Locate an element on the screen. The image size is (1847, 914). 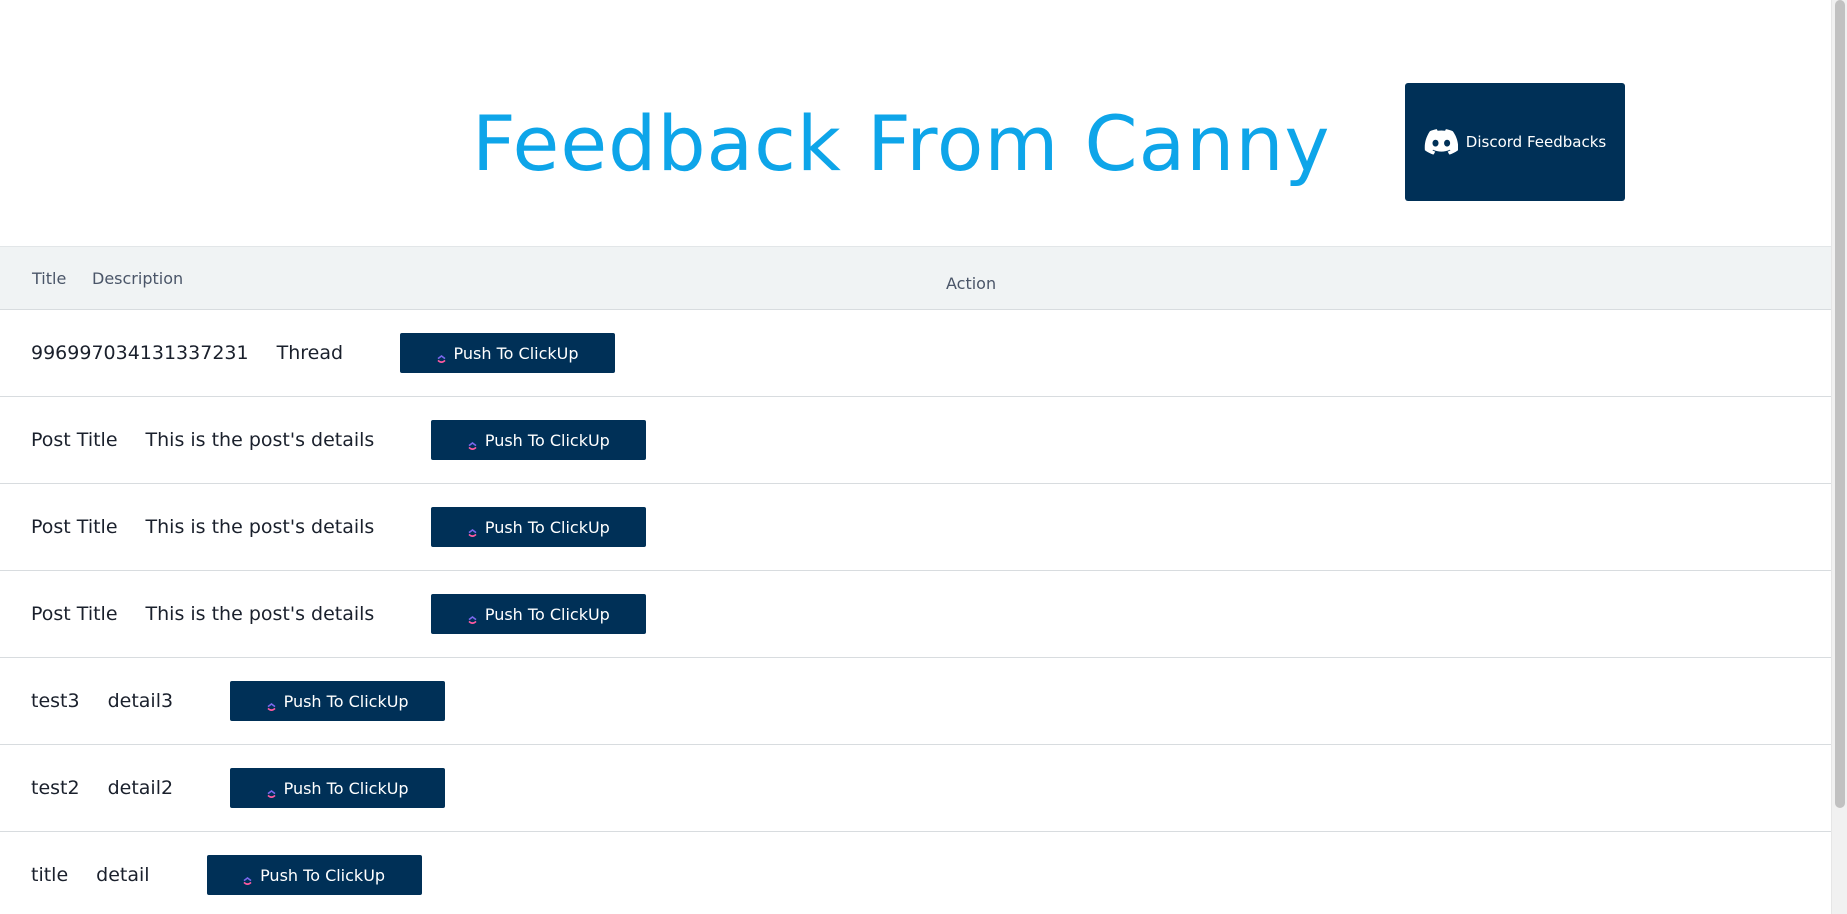
column-header-description: Description is located at coordinates (138, 278).